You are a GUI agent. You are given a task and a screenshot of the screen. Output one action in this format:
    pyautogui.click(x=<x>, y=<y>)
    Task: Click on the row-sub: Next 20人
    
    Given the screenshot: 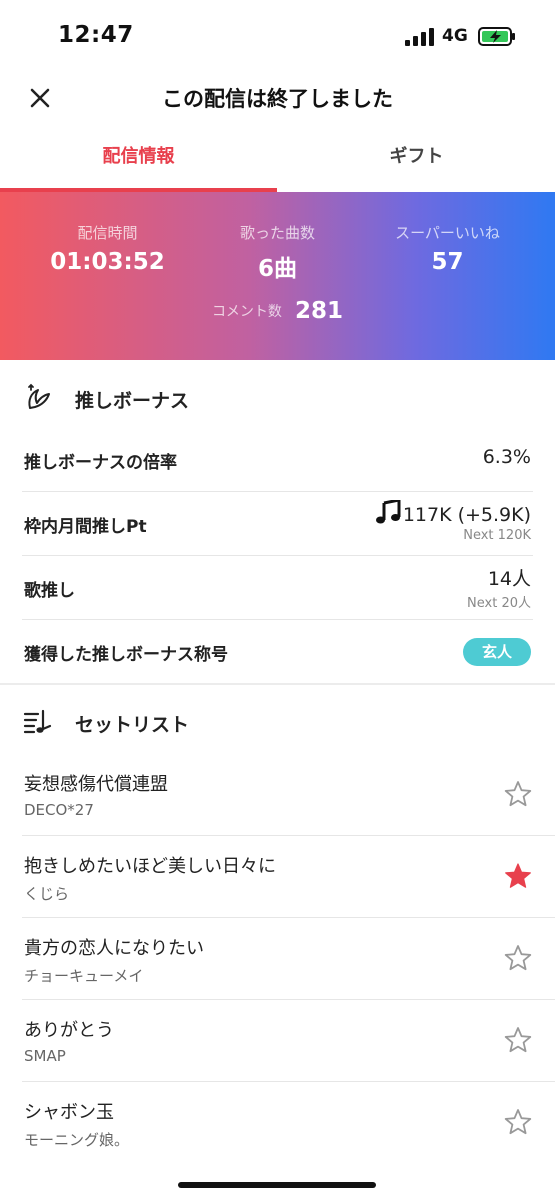 What is the action you would take?
    pyautogui.click(x=499, y=603)
    